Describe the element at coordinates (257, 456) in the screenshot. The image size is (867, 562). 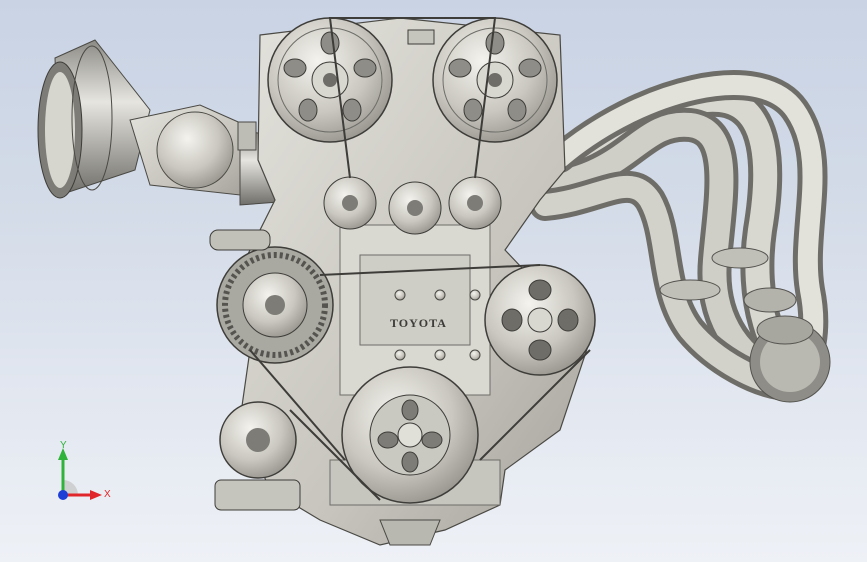
I see `aux-pulley` at that location.